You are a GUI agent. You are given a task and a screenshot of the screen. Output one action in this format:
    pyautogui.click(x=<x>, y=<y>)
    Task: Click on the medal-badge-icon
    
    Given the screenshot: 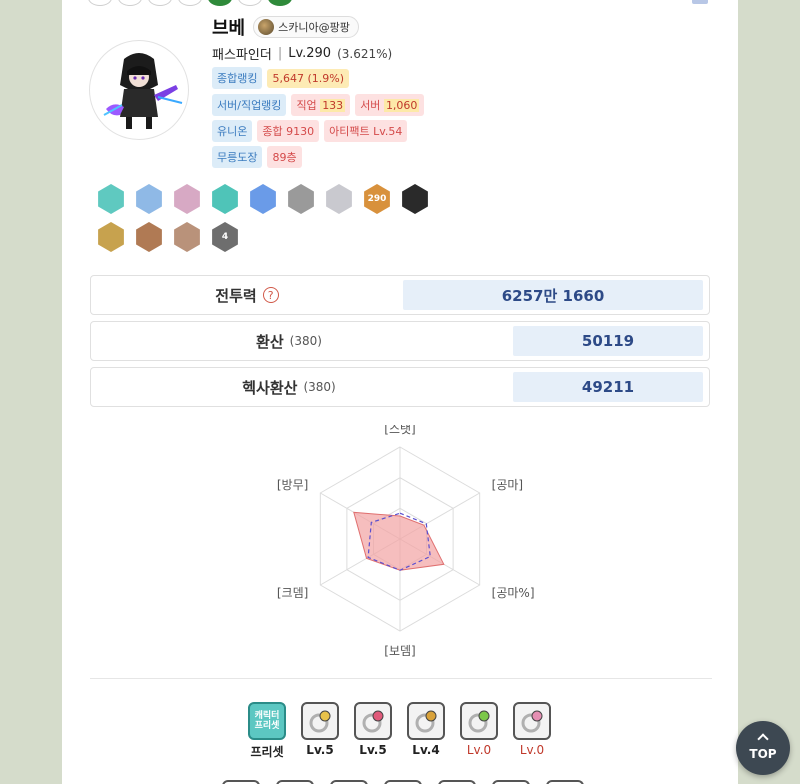 What is the action you would take?
    pyautogui.click(x=111, y=199)
    